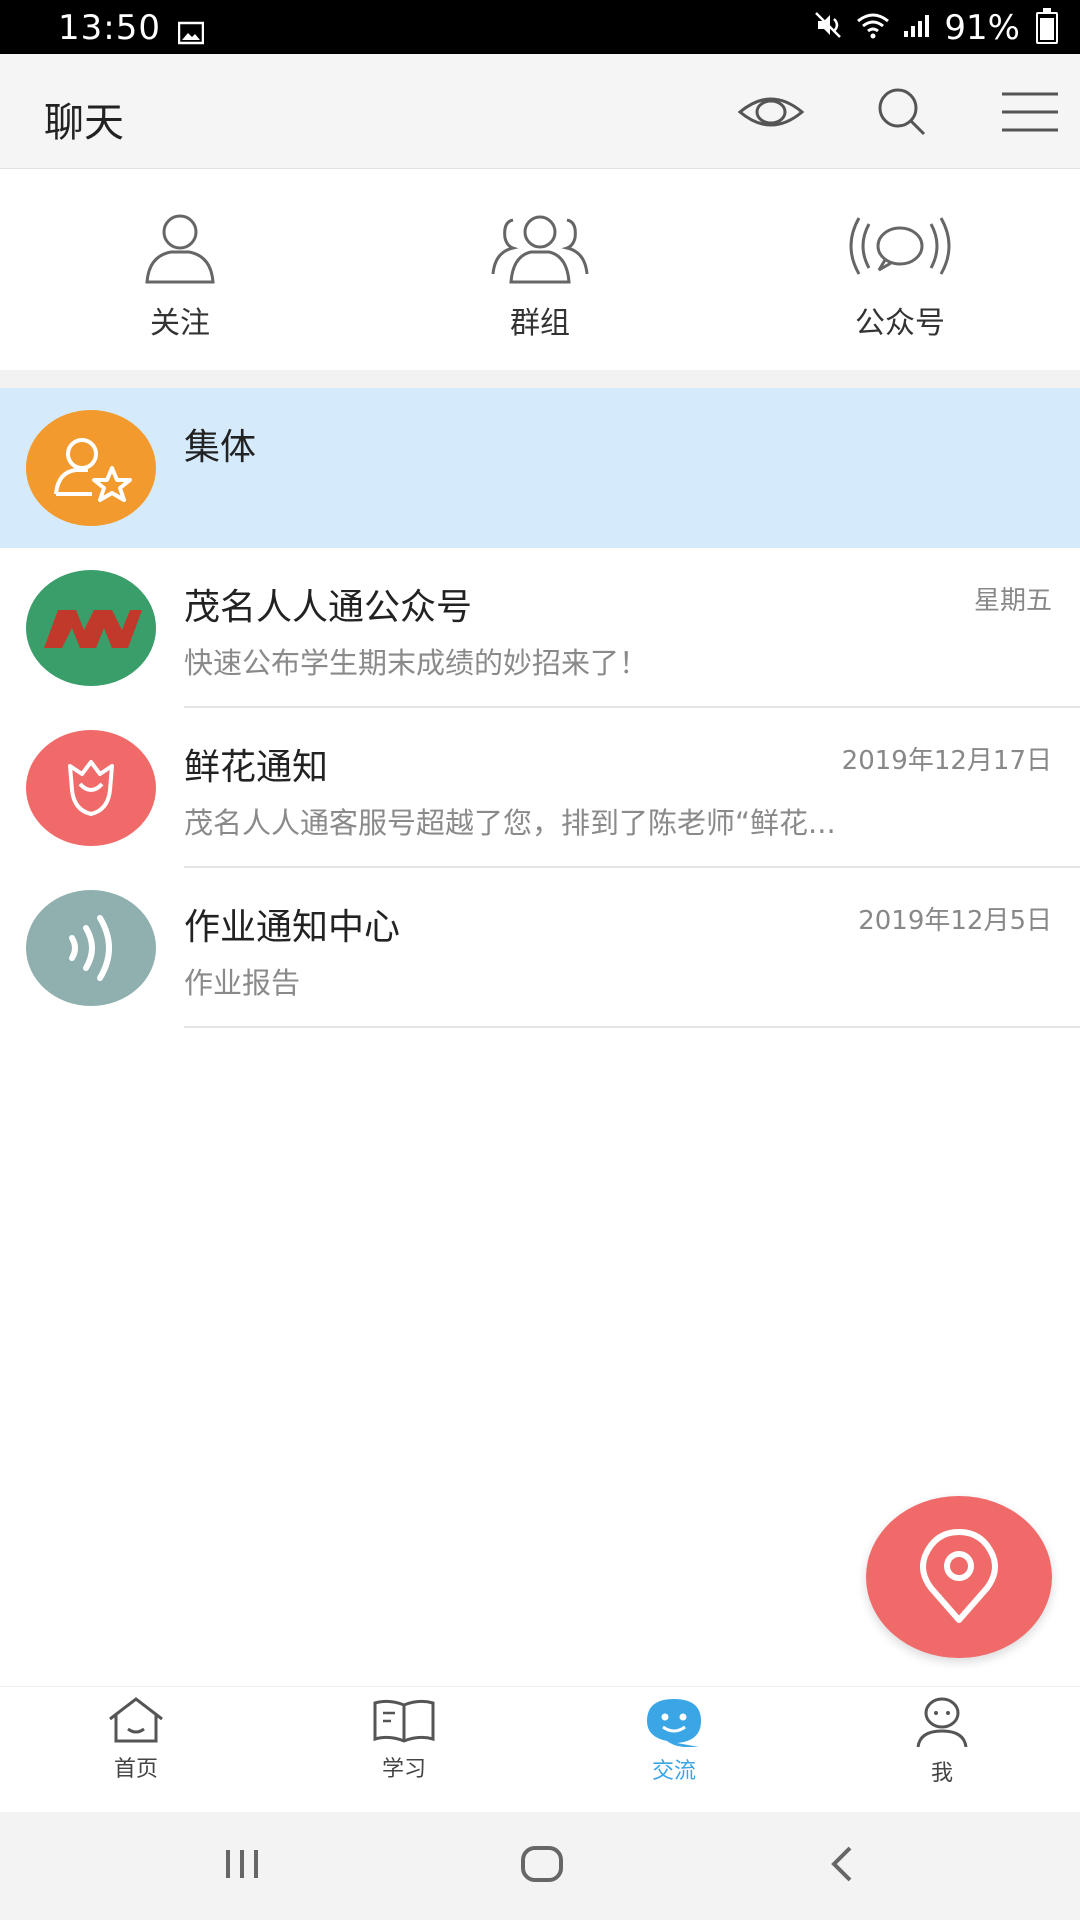 The width and height of the screenshot is (1080, 1920). Describe the element at coordinates (900, 323) in the screenshot. I see `quick-action-label: 公众号` at that location.